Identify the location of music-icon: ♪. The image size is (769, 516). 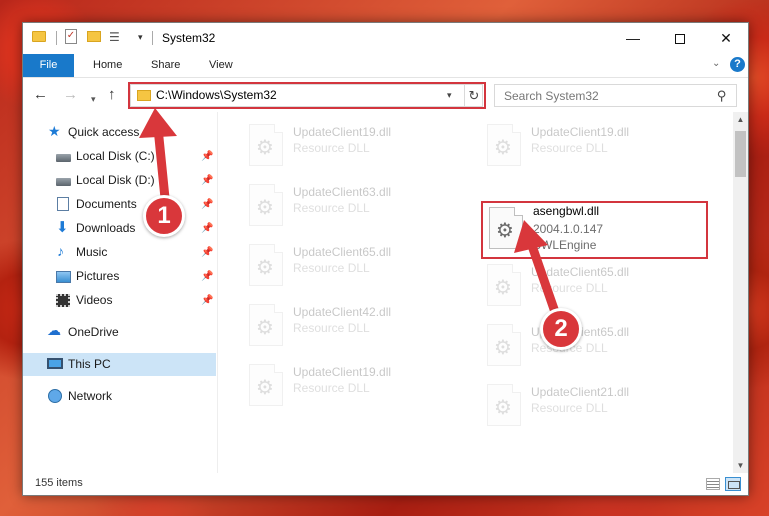
(60, 251).